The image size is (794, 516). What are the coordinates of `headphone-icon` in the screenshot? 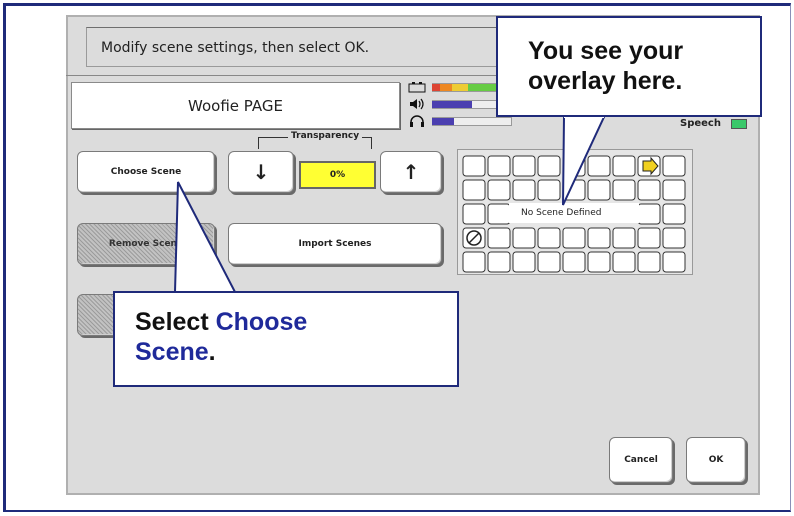 It's located at (417, 122).